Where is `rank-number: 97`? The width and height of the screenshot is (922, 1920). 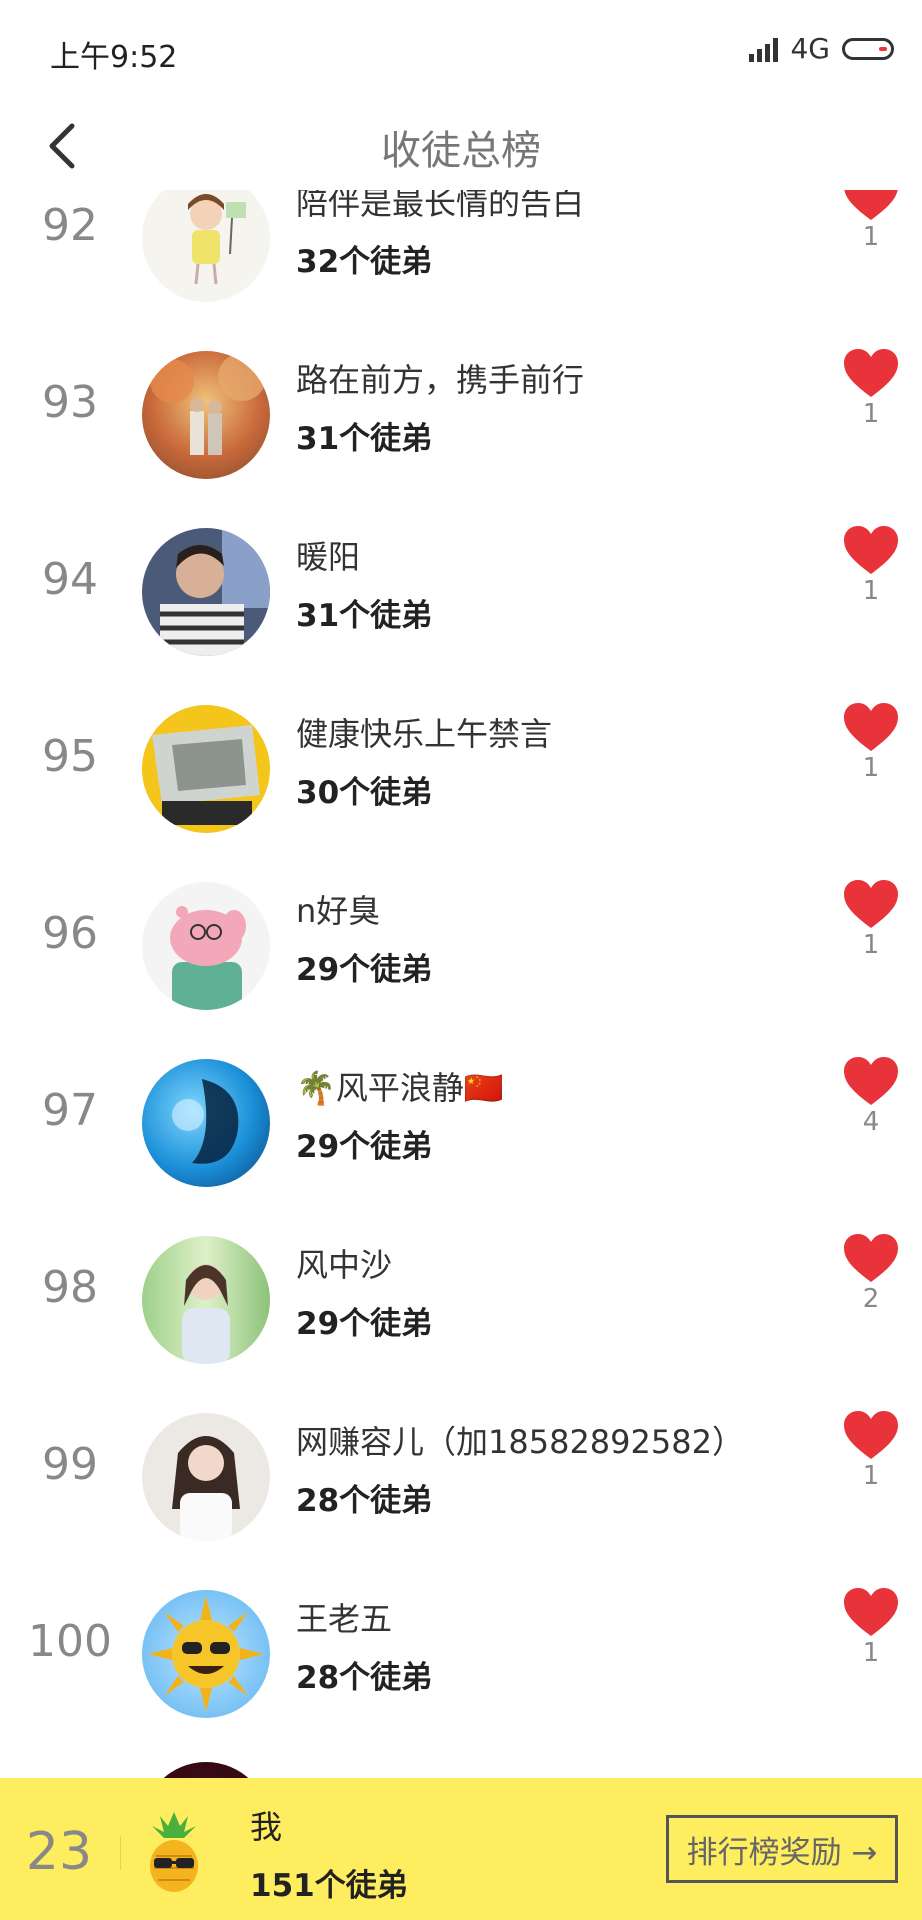 rank-number: 97 is located at coordinates (70, 1110).